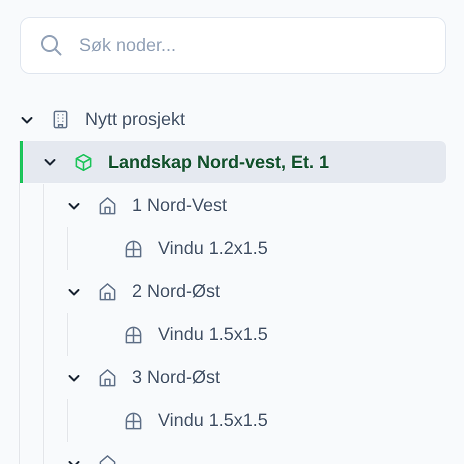 This screenshot has height=464, width=464. What do you see at coordinates (245, 291) in the screenshot?
I see `tree-item: 2 Nord-Øst` at bounding box center [245, 291].